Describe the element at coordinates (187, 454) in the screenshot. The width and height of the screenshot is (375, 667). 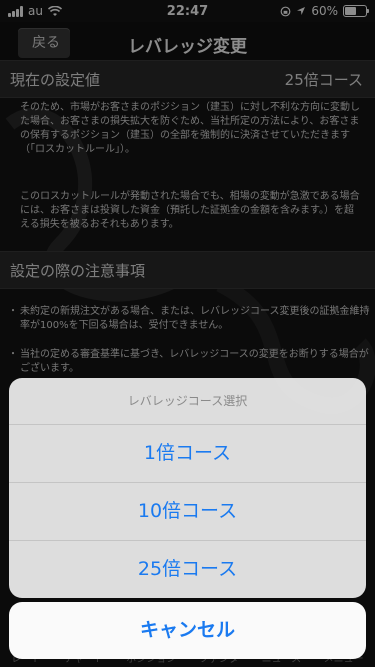
I see `option-1x-course: 1倍コース` at that location.